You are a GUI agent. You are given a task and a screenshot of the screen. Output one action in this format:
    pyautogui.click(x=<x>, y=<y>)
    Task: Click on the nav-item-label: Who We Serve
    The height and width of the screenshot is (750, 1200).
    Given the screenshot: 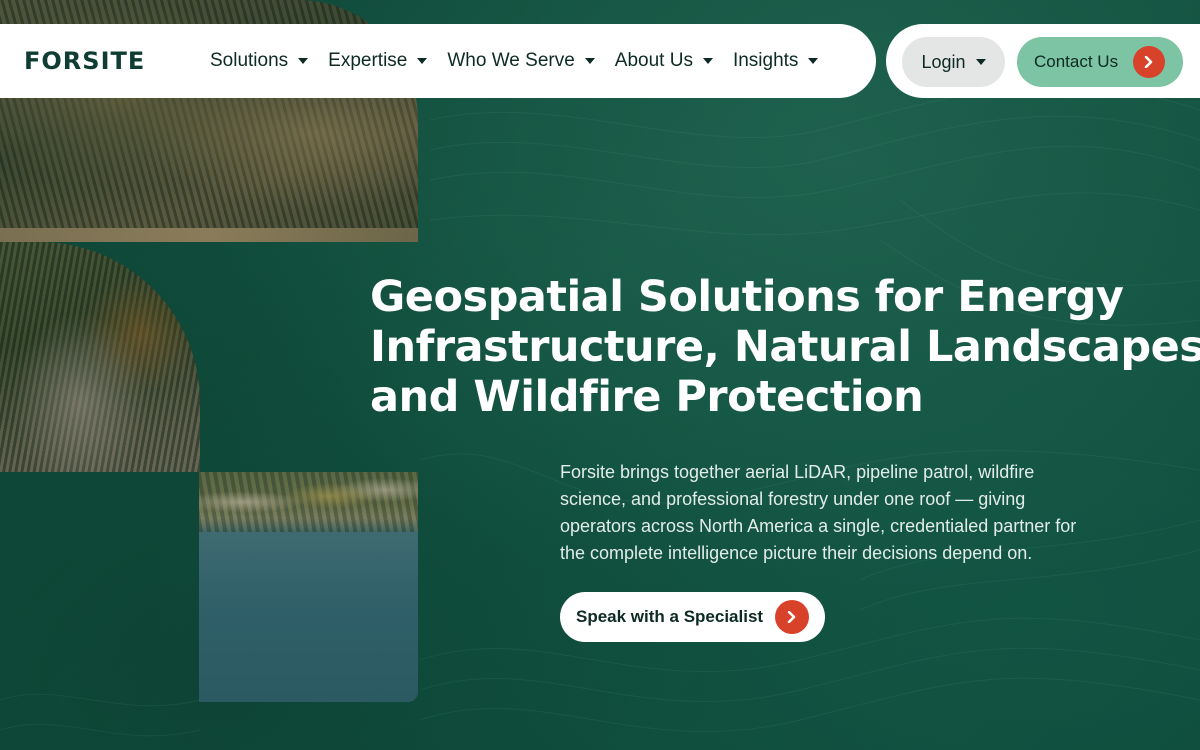 What is the action you would take?
    pyautogui.click(x=511, y=60)
    